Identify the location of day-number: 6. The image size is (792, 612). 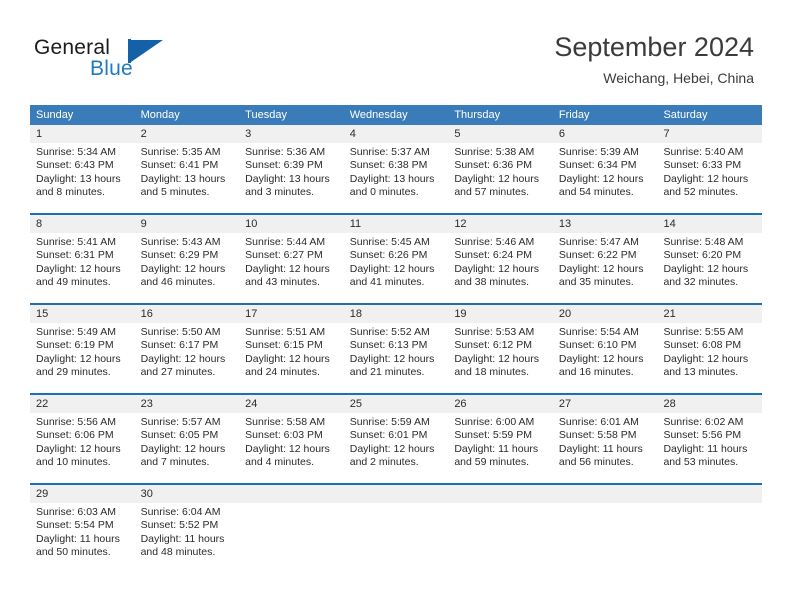
(605, 134).